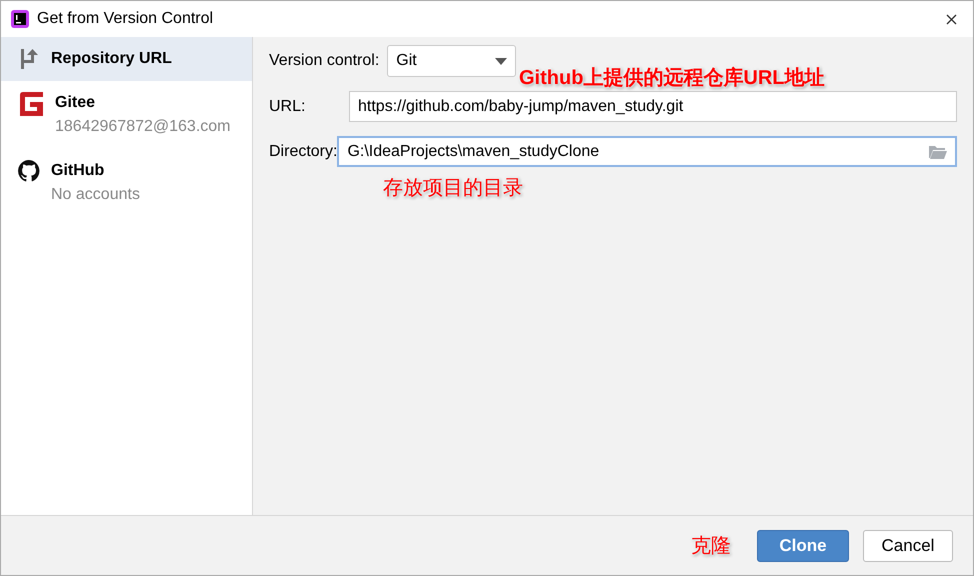  What do you see at coordinates (501, 61) in the screenshot?
I see `caret-icon` at bounding box center [501, 61].